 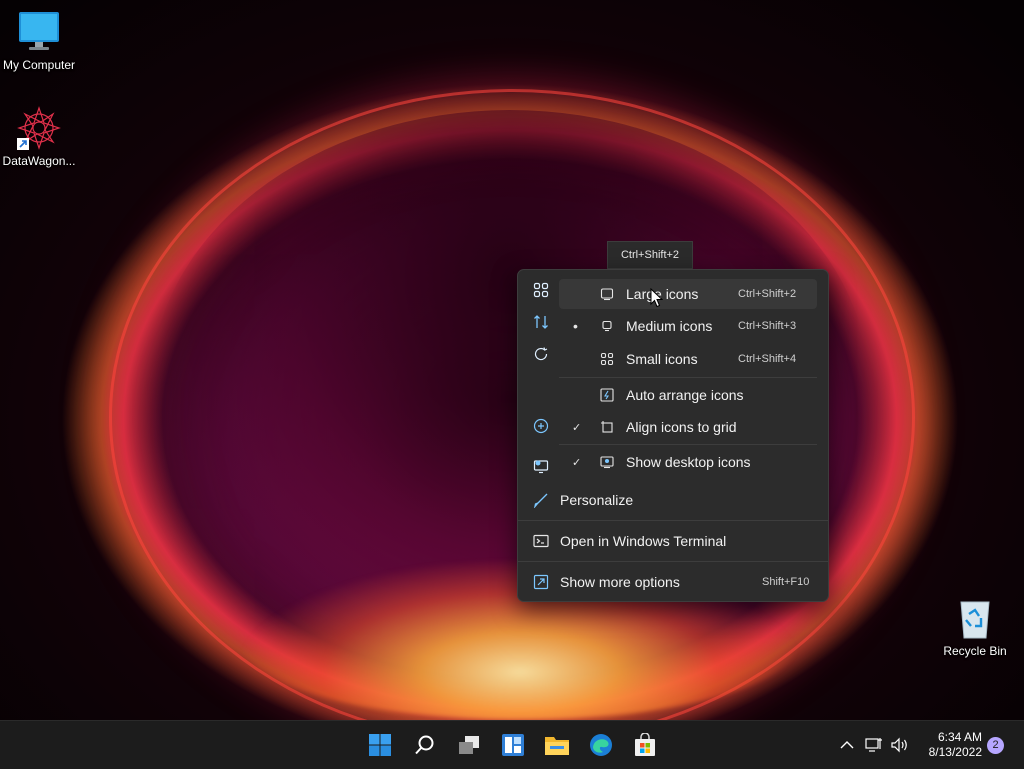 What do you see at coordinates (767, 294) in the screenshot?
I see `menu-item-shortcut: Ctrl+Shift+2` at bounding box center [767, 294].